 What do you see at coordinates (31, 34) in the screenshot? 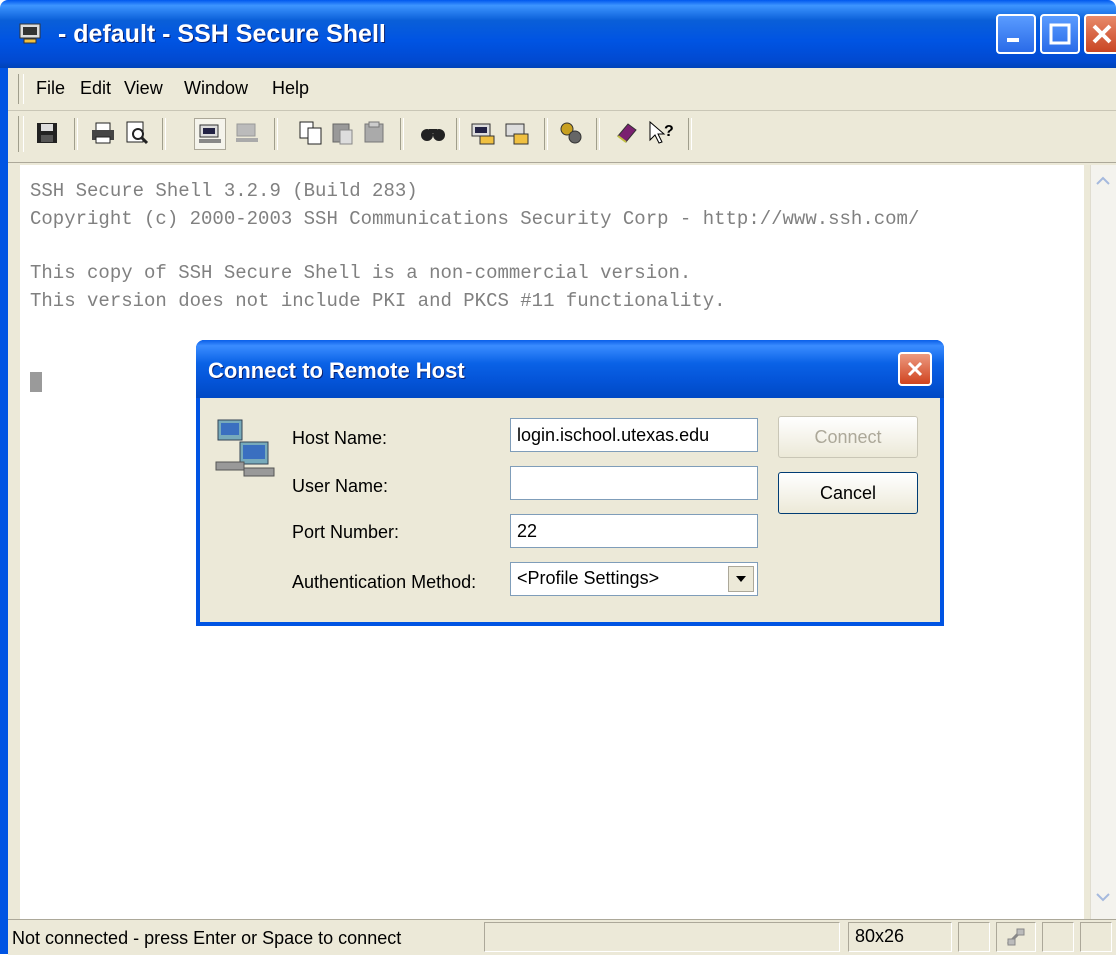
I see `app-icon` at bounding box center [31, 34].